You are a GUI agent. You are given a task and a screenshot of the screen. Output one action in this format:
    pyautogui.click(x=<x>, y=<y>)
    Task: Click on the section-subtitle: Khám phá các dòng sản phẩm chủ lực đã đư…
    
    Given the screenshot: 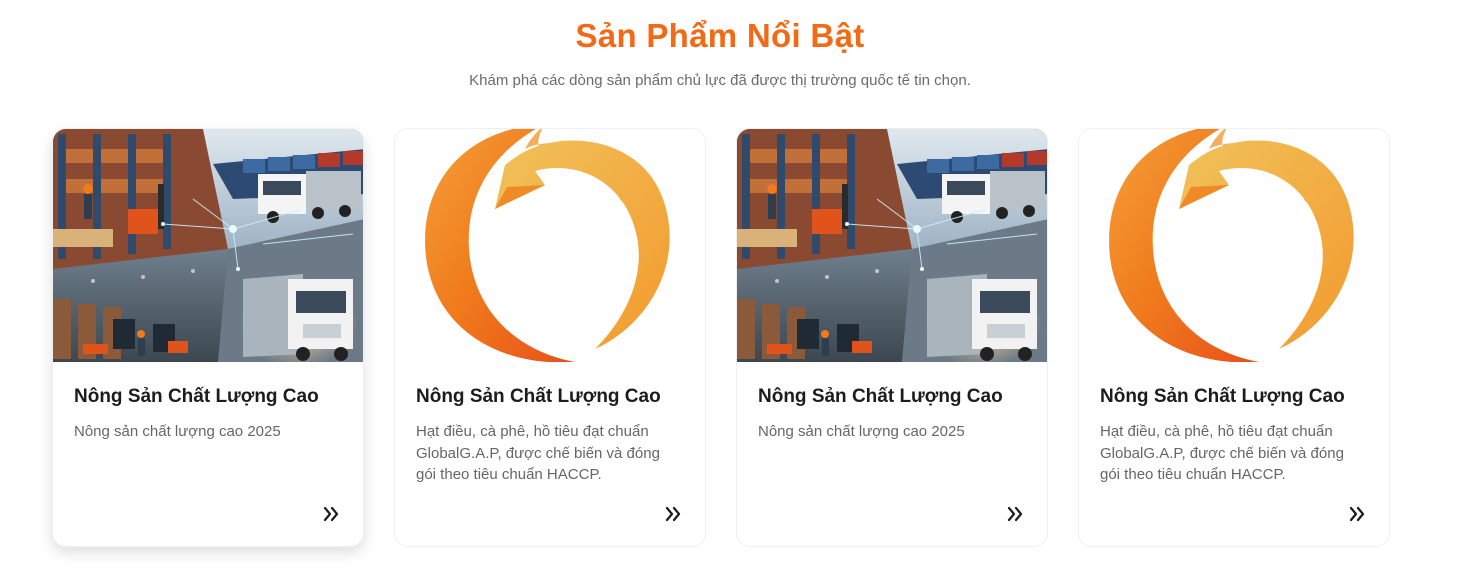 What is the action you would take?
    pyautogui.click(x=720, y=80)
    